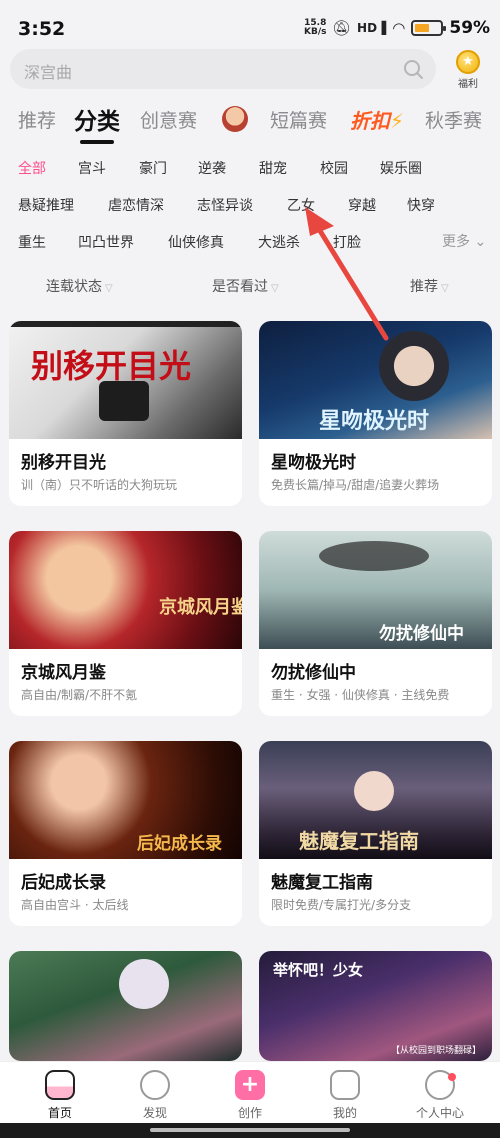 The height and width of the screenshot is (1138, 500). Describe the element at coordinates (92, 168) in the screenshot. I see `genre-chip: 宫斗` at that location.